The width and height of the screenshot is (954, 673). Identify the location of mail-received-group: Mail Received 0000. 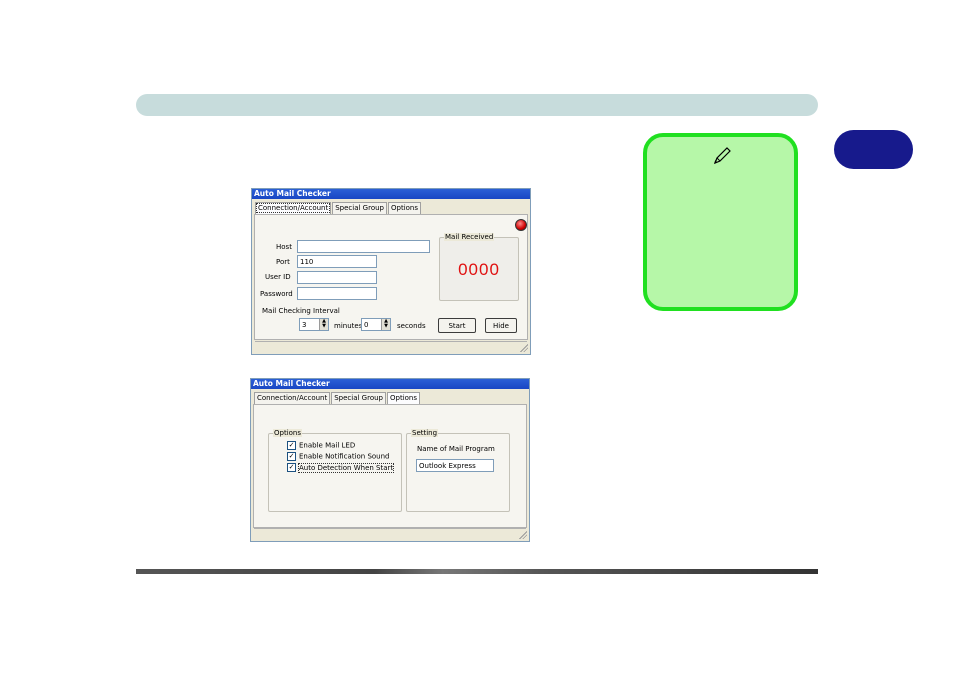
(479, 267).